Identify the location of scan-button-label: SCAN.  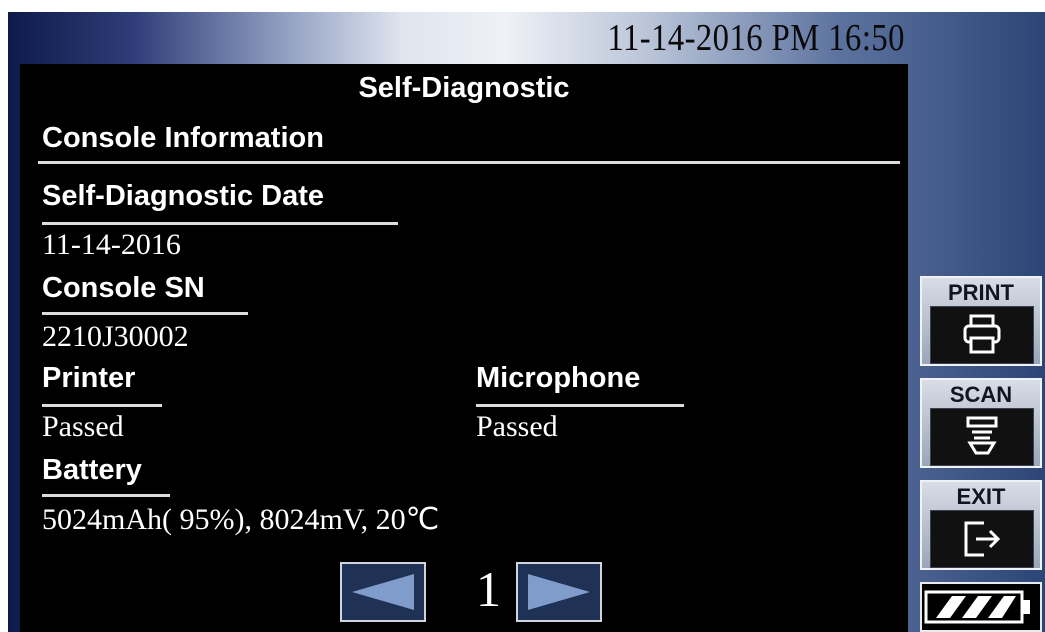
(981, 394).